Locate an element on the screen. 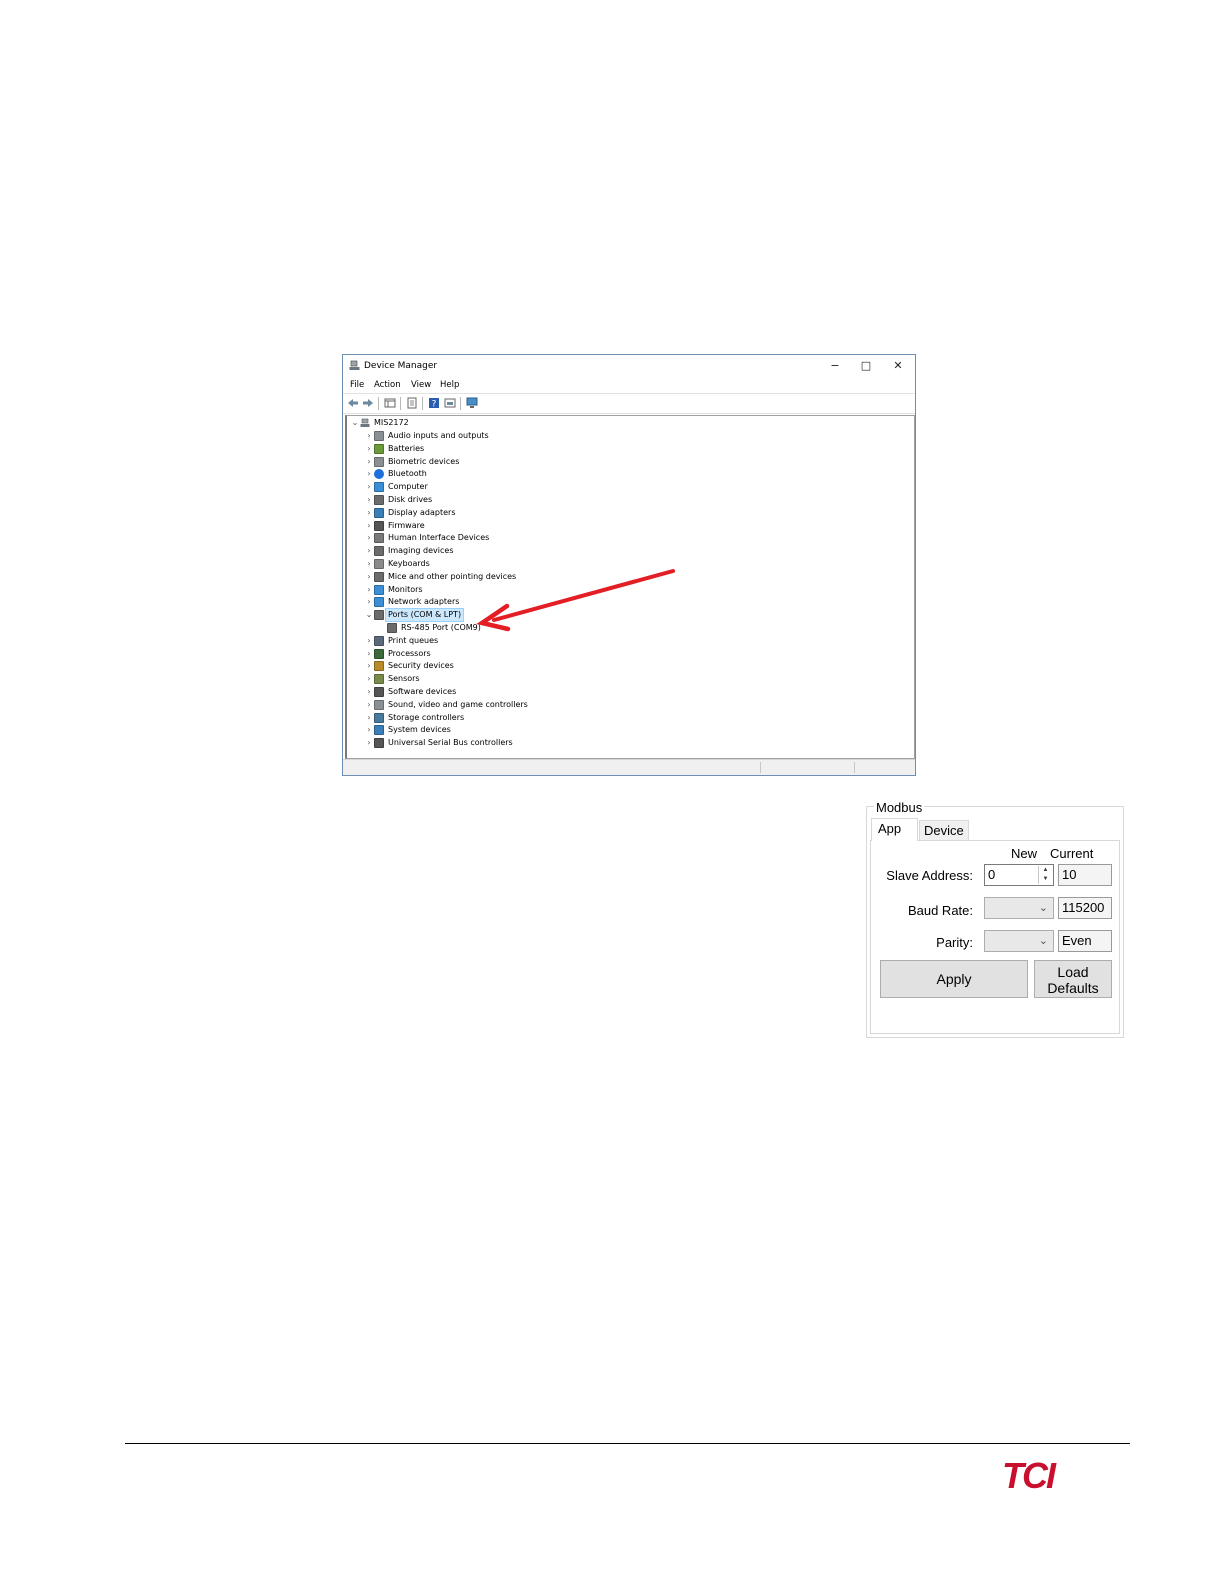 This screenshot has height=1584, width=1224. tree-root-label: MIS2172 is located at coordinates (391, 422).